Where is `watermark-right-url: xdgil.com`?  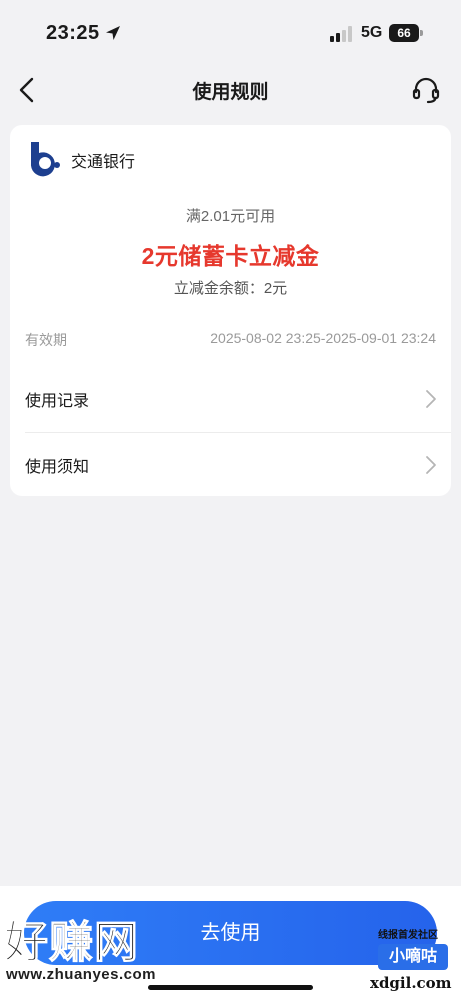 watermark-right-url: xdgil.com is located at coordinates (411, 983).